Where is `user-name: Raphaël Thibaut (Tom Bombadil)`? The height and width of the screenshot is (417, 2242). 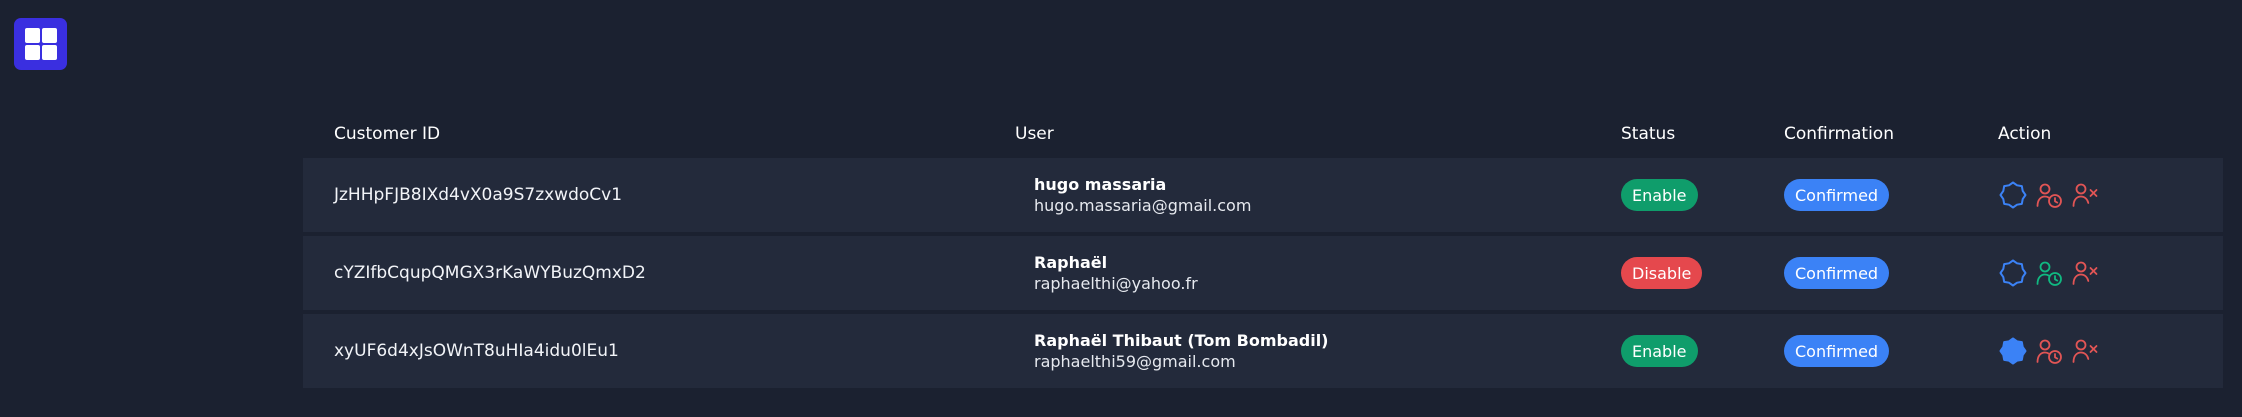
user-name: Raphaël Thibaut (Tom Bombadil) is located at coordinates (1181, 340).